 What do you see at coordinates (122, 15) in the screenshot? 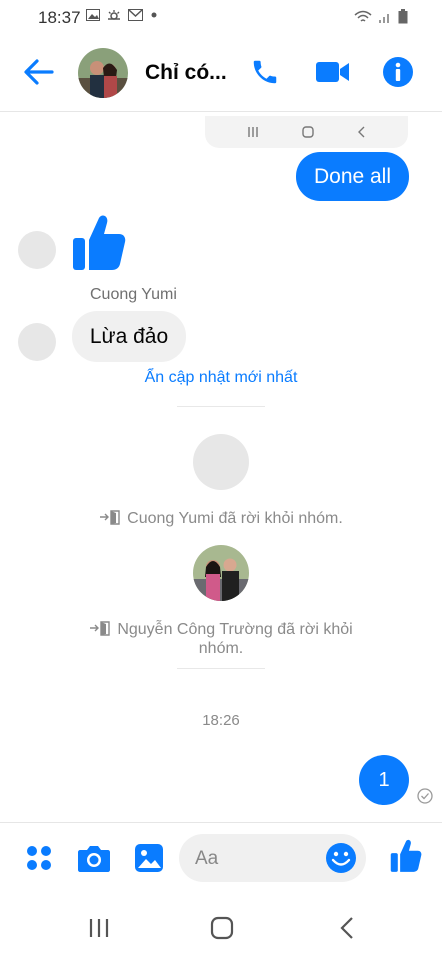
I see `status-notification-icons` at bounding box center [122, 15].